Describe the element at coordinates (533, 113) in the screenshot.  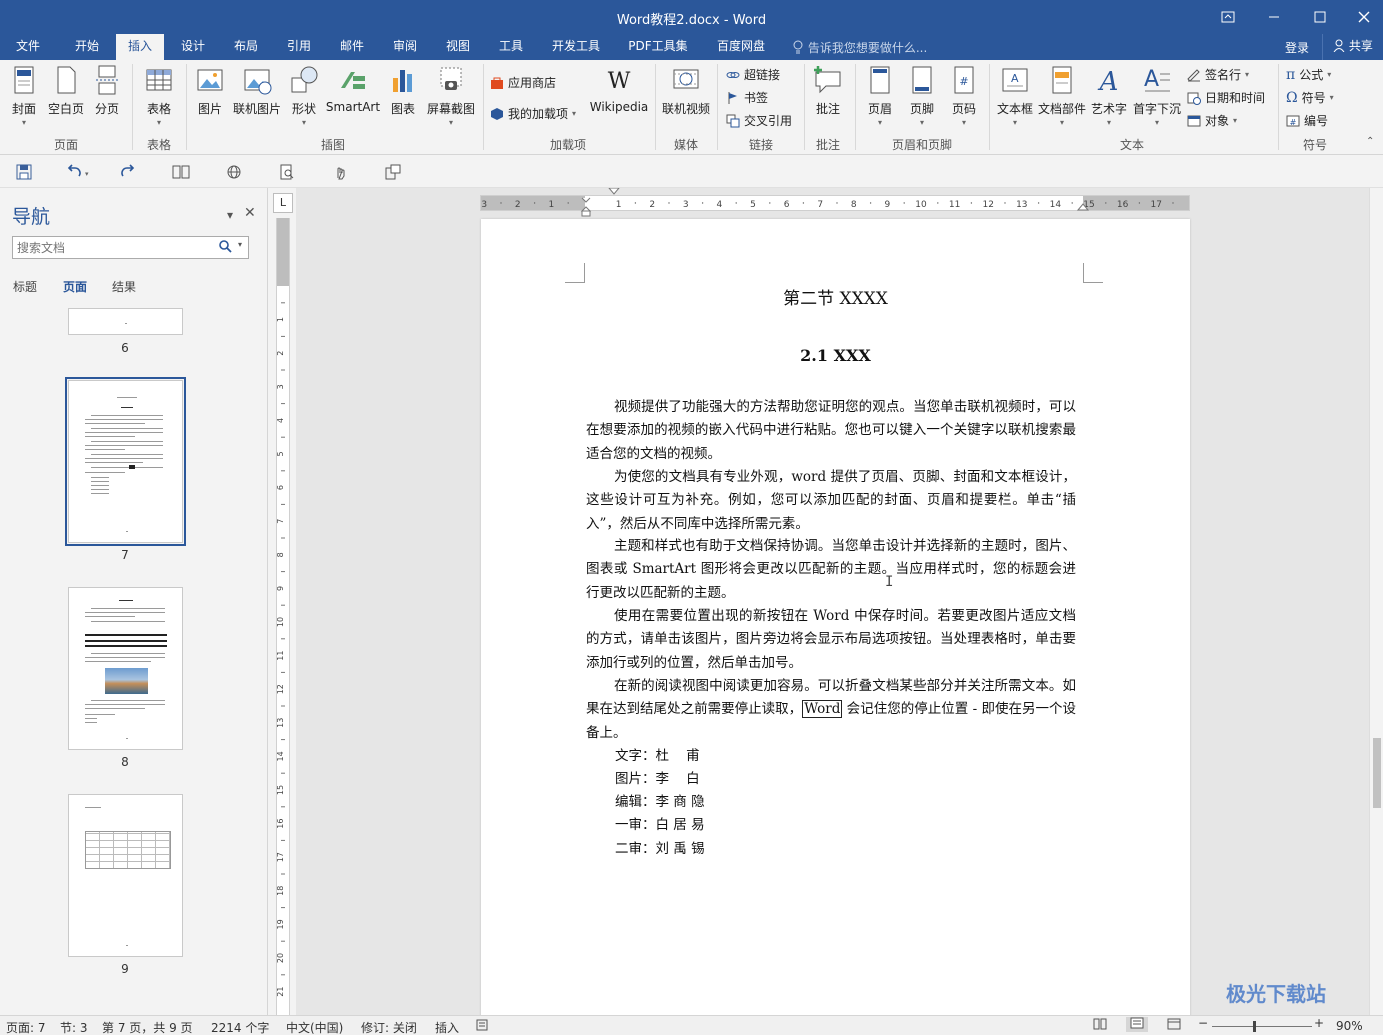
I see `my-addins-button: 我的加载项 ▾` at that location.